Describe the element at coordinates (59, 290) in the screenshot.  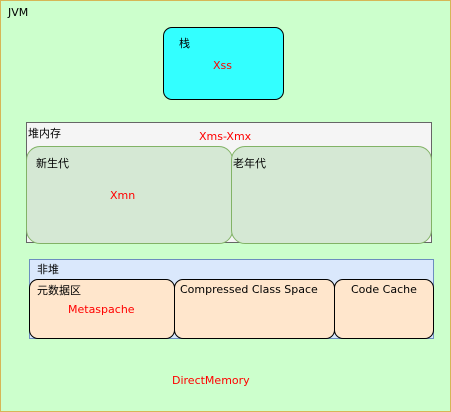
I see `metaspace-label: 元数据区` at that location.